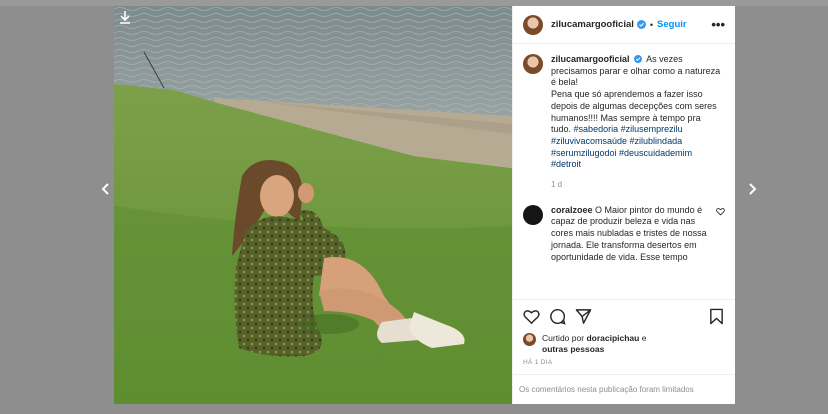 This screenshot has height=414, width=828. Describe the element at coordinates (672, 24) in the screenshot. I see `follow-button: Seguir` at that location.